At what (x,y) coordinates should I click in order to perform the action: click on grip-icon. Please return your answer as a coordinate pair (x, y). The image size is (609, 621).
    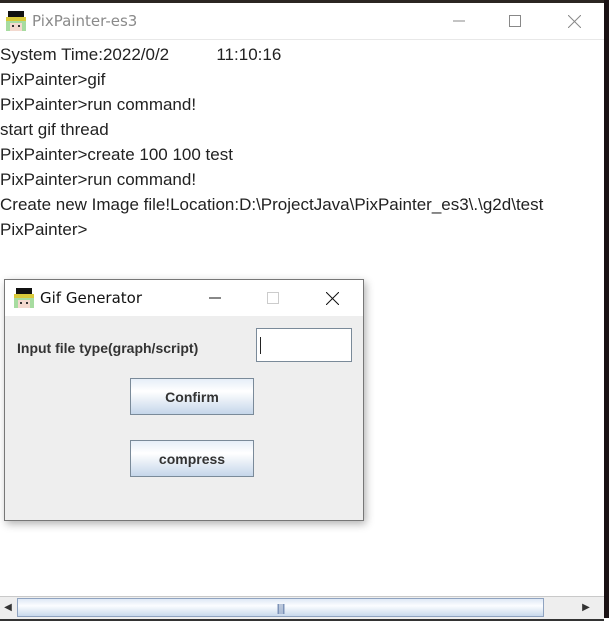
    Looking at the image, I should click on (280, 609).